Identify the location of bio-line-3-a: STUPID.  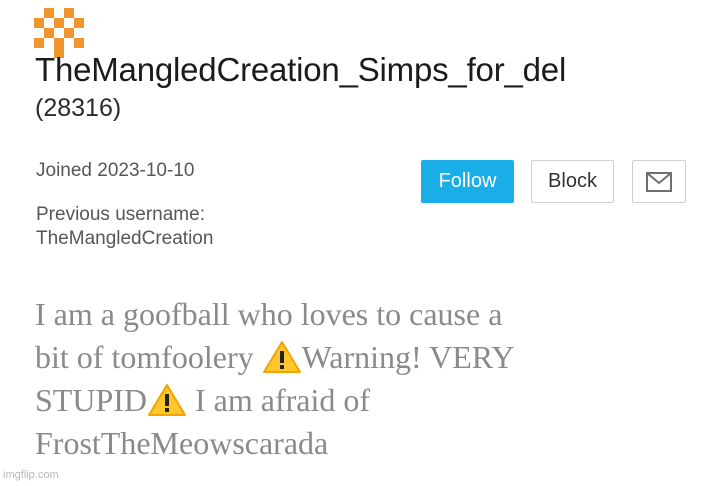
(91, 400).